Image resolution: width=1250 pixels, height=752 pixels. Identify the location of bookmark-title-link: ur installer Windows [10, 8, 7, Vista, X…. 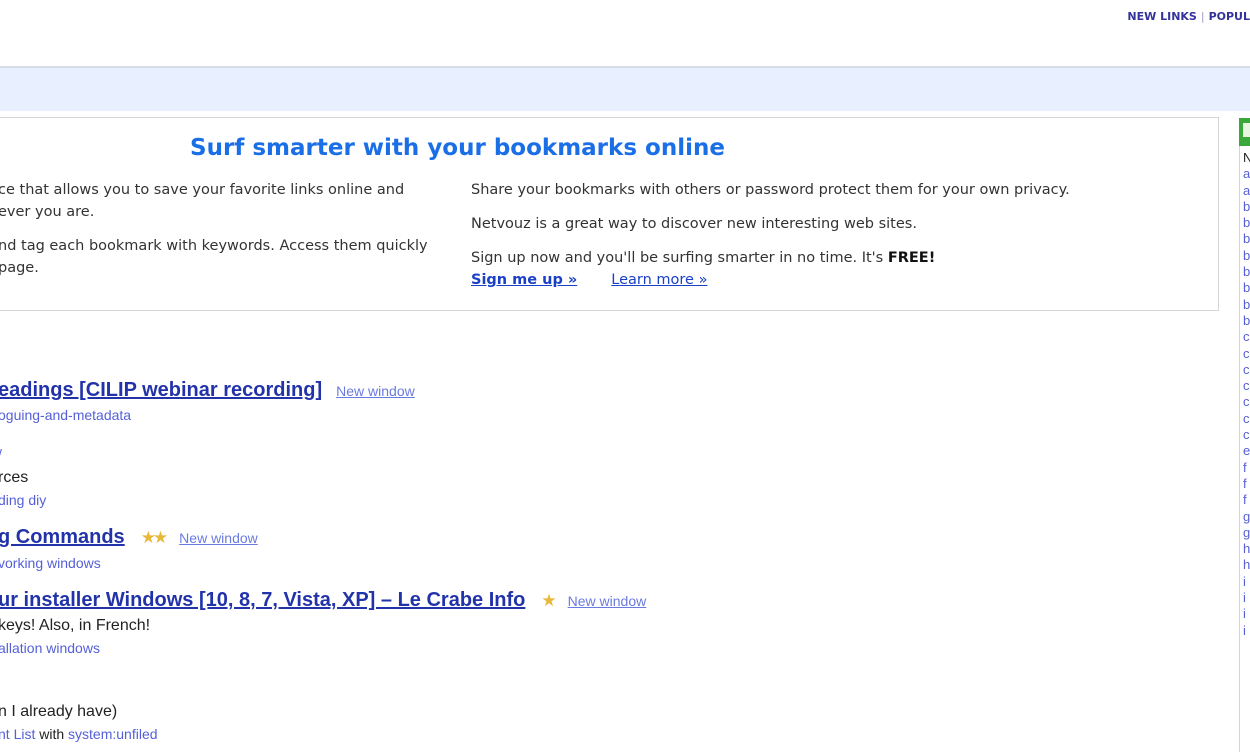
(262, 600).